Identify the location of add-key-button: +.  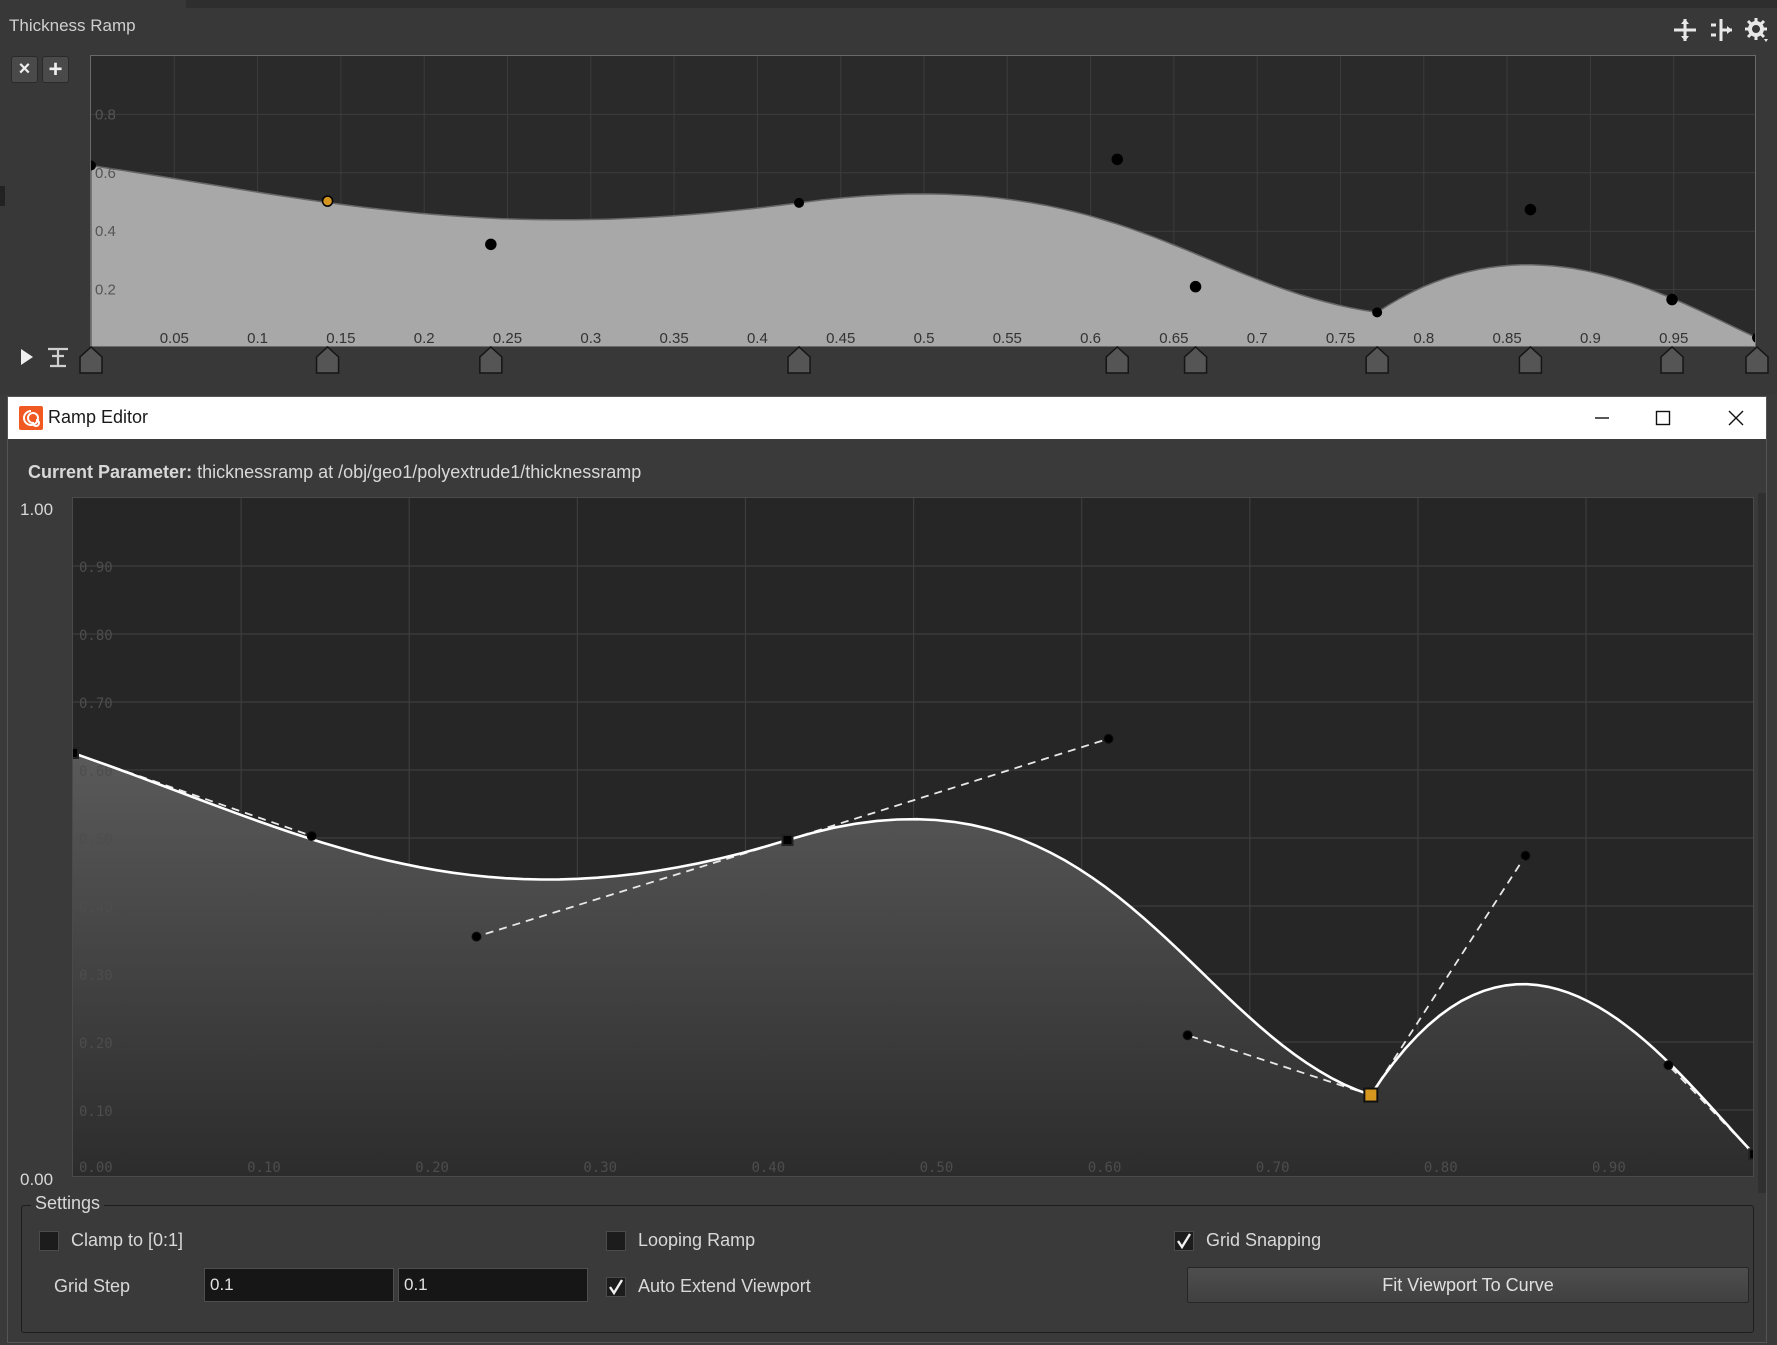
(55, 69).